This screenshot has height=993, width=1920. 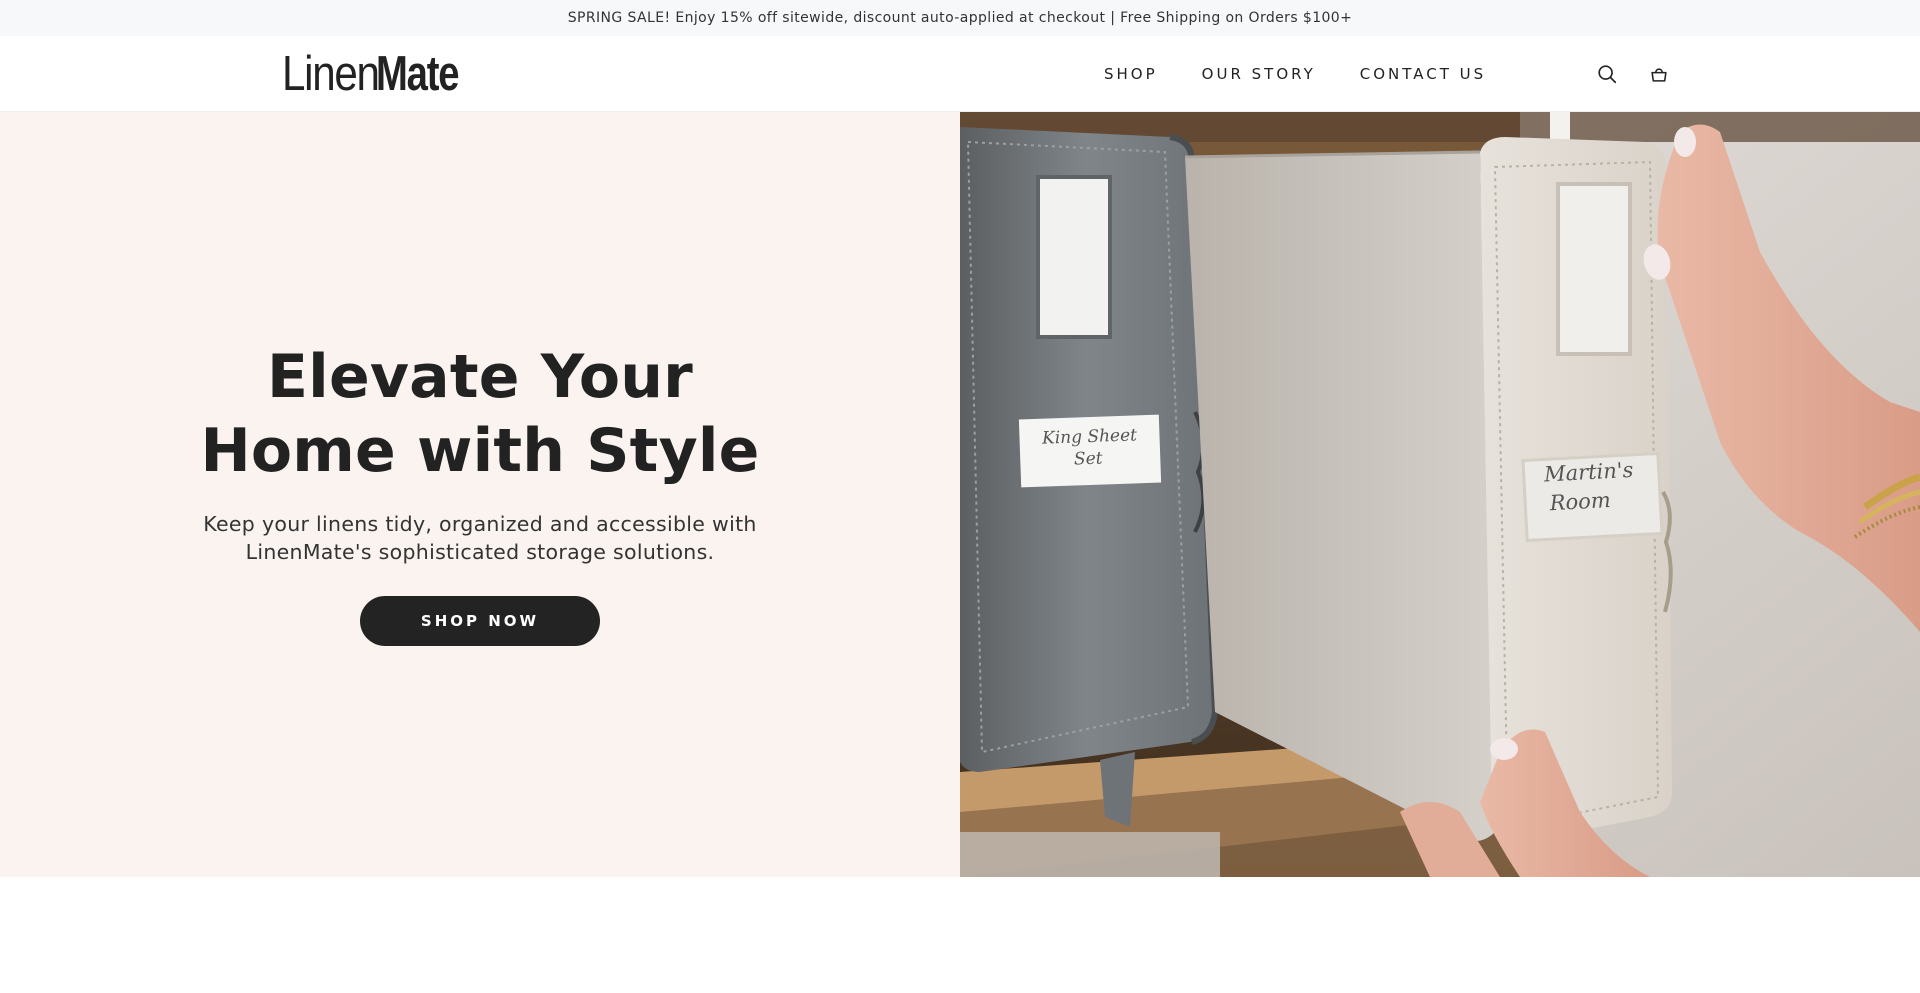 I want to click on site-header: Linen Mate SHOP OUR STORY CONTACT US, so click(x=960, y=74).